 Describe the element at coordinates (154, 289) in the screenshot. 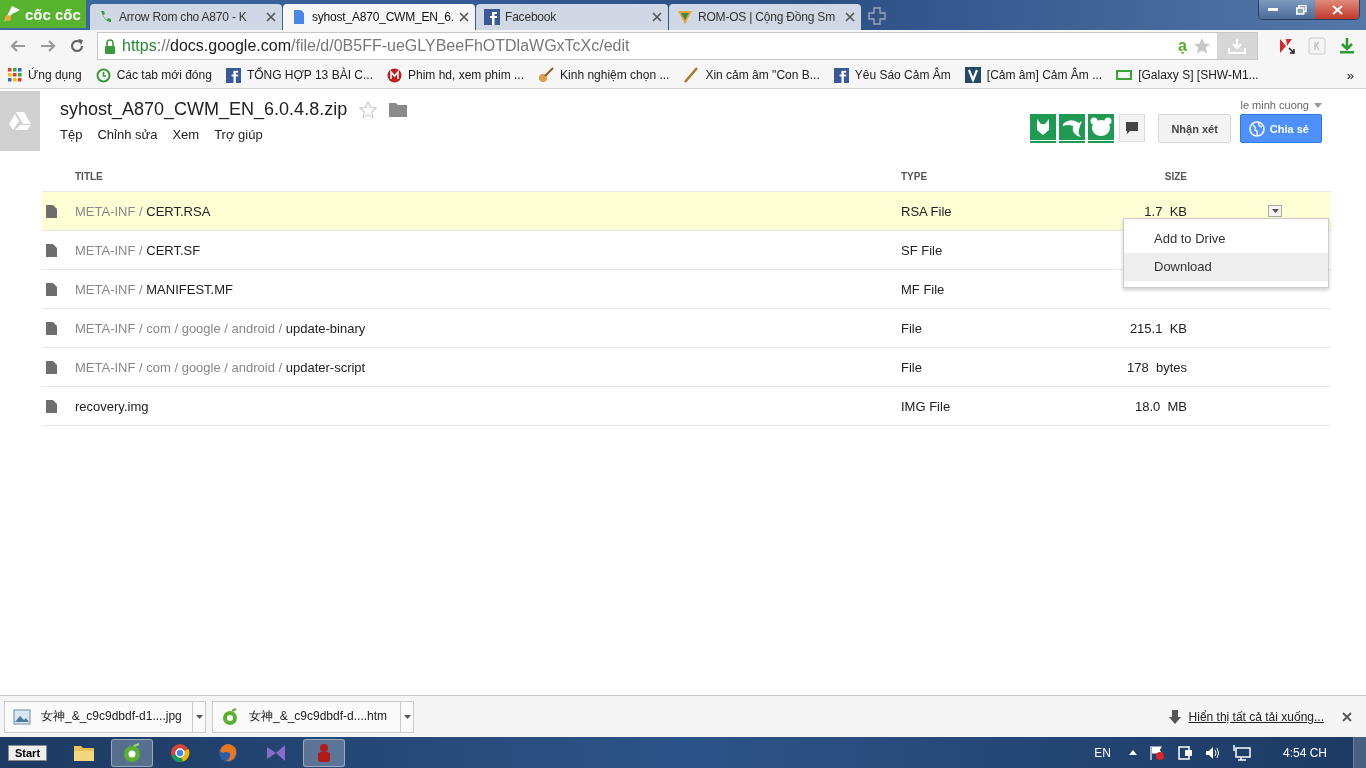

I see `file-path: META-INF / MANIFEST.MF` at that location.